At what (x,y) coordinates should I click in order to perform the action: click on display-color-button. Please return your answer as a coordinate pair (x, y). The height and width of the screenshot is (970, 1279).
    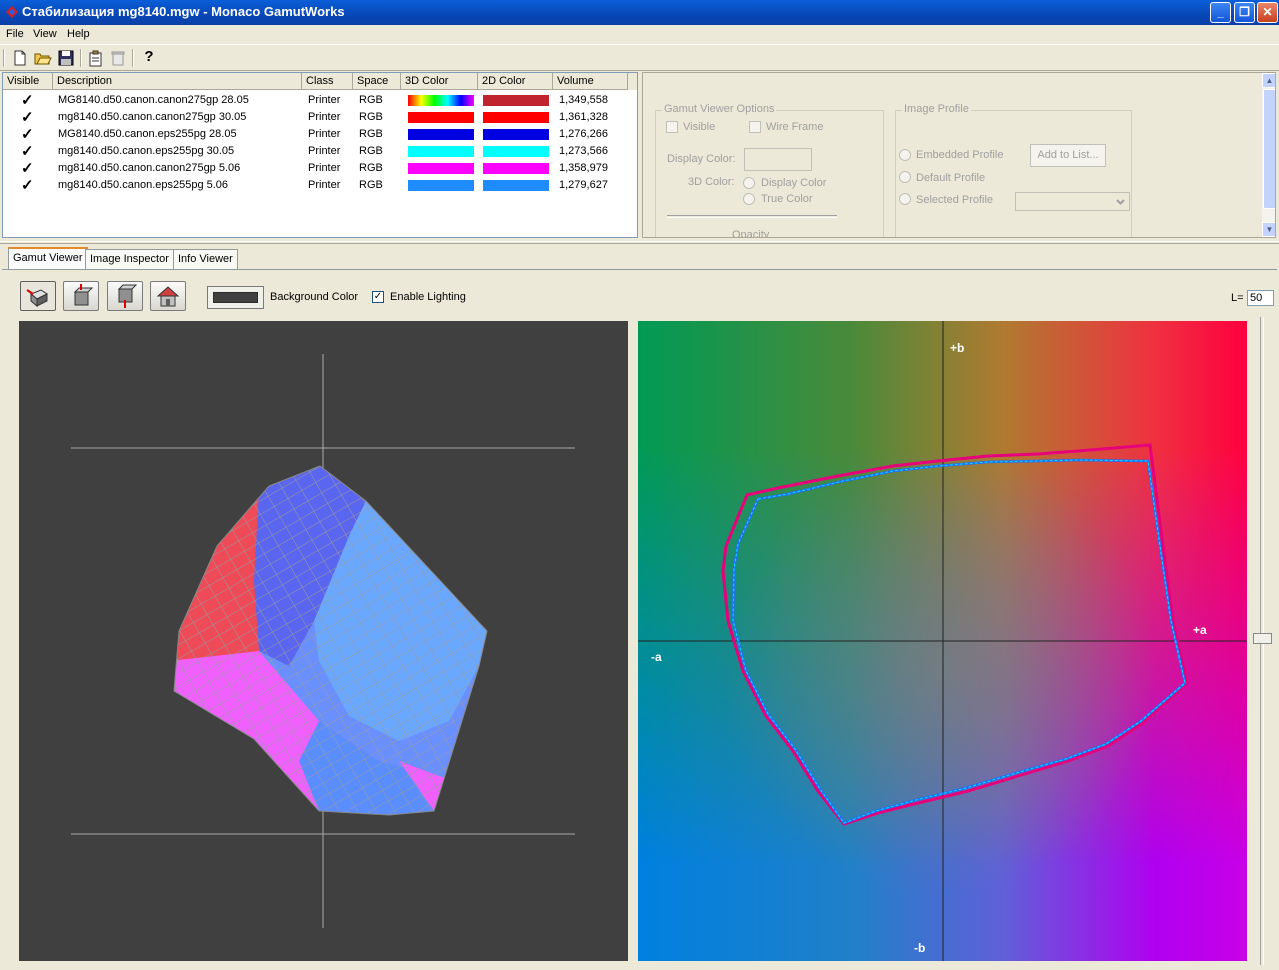
    Looking at the image, I should click on (778, 159).